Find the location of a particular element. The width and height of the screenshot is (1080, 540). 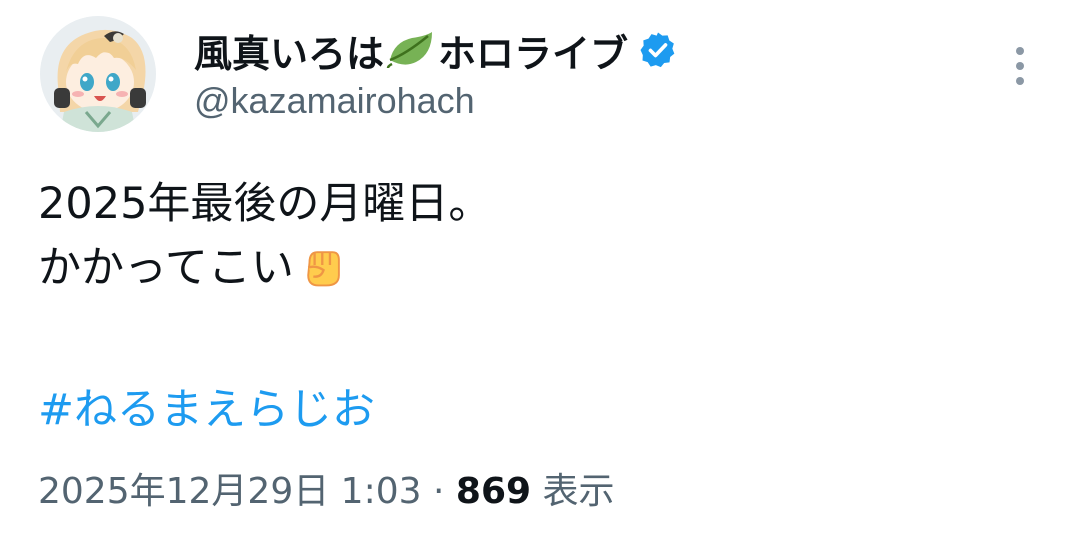

more-options-button is located at coordinates (1020, 66).